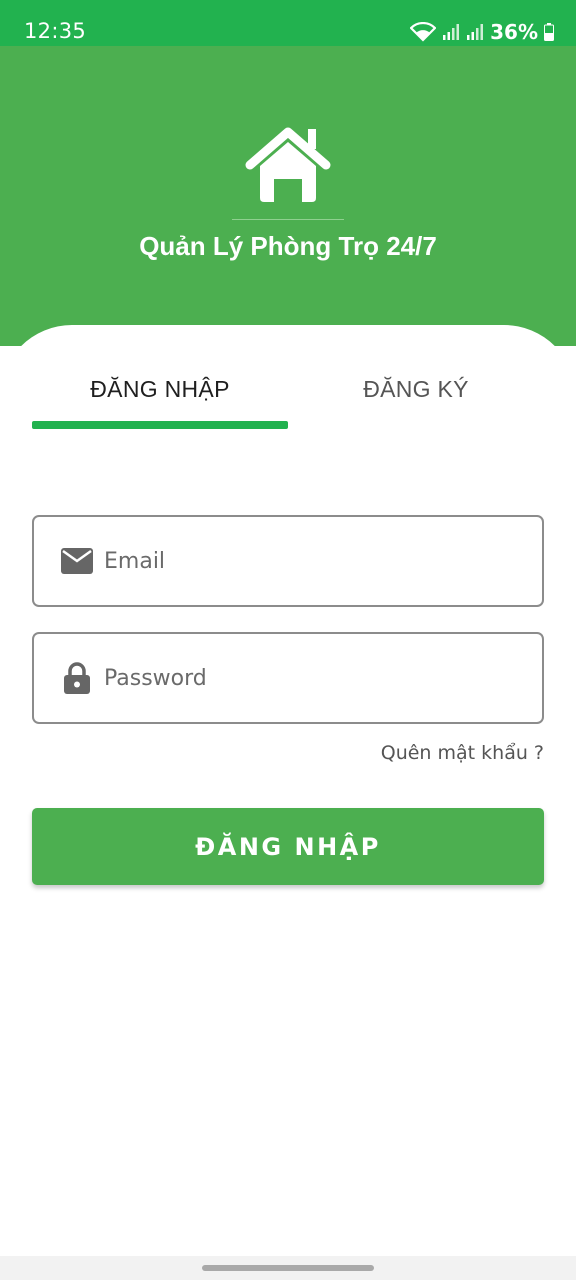  What do you see at coordinates (416, 389) in the screenshot?
I see `tab-register: ĐĂNG KÝ` at bounding box center [416, 389].